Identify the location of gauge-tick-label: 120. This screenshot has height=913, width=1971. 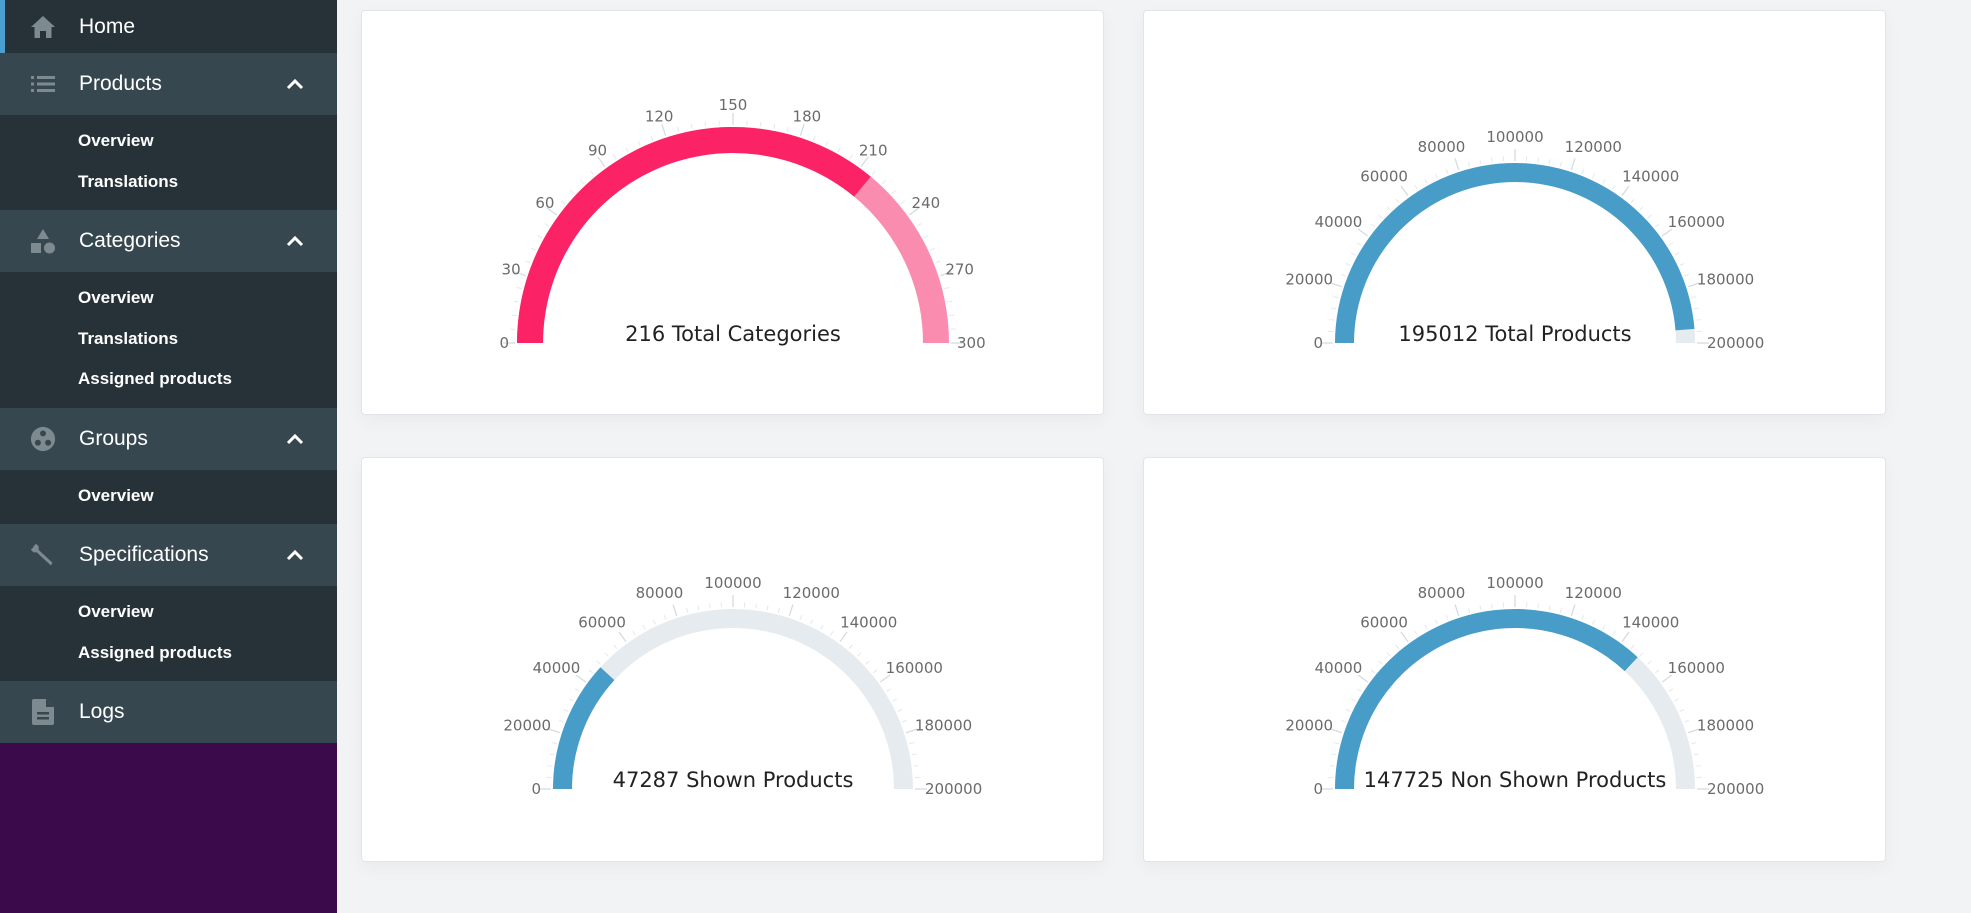
(659, 117).